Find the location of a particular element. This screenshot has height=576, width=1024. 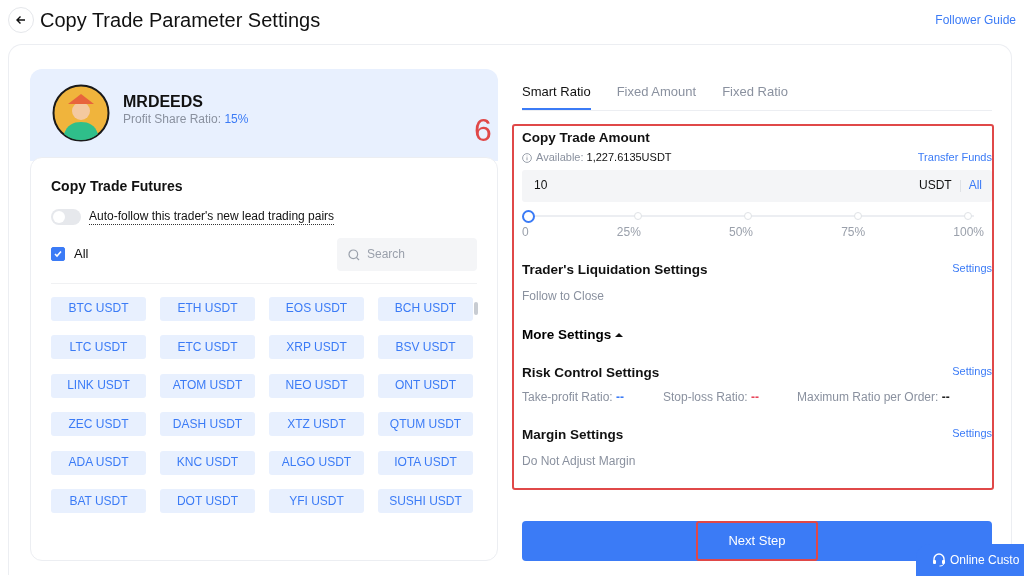

pair-chip: BCH USDT is located at coordinates (425, 308).